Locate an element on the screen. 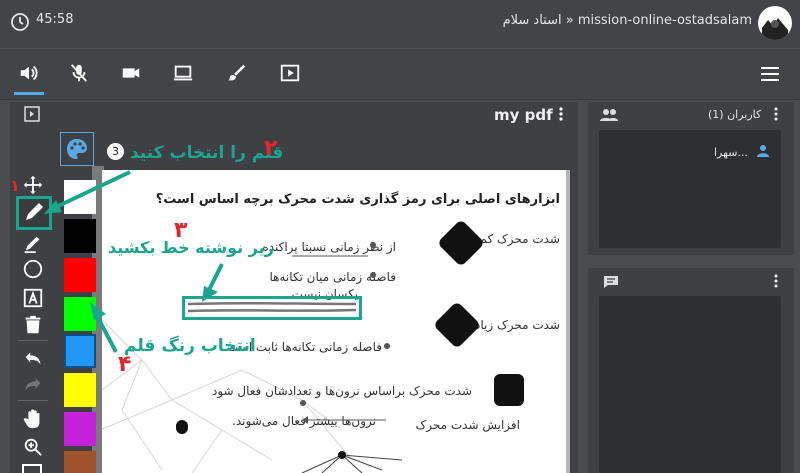 This screenshot has height=473, width=800. annotation-arrow-underline is located at coordinates (213, 282).